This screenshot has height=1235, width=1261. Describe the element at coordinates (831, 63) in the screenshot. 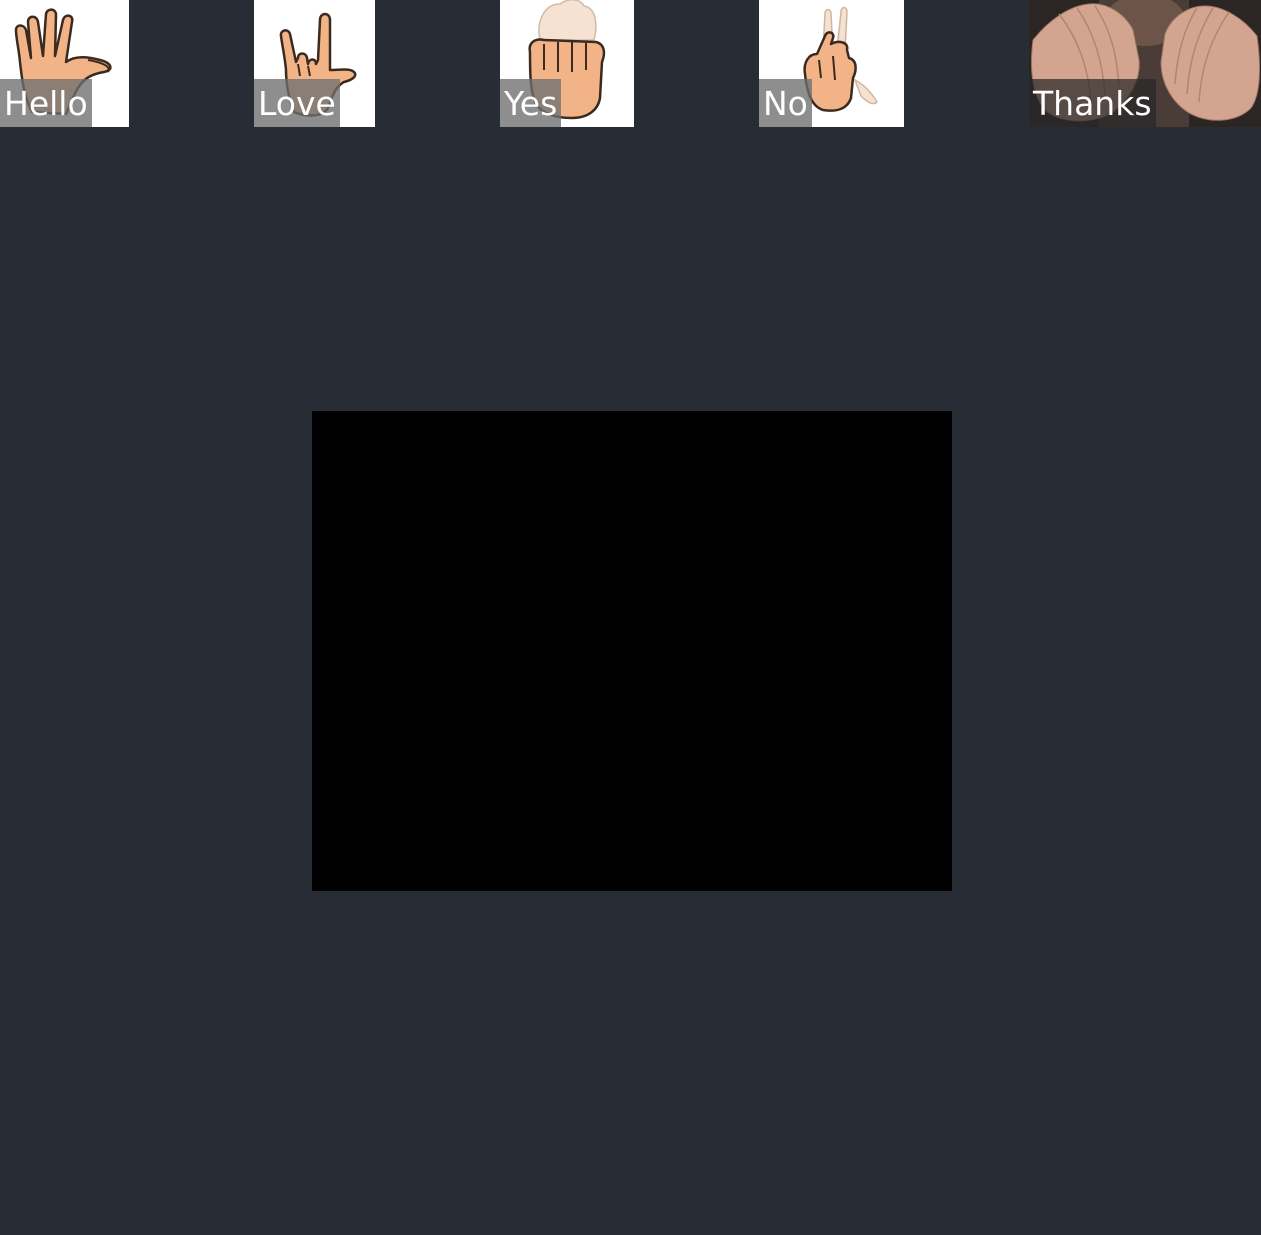

I see `sign-card-no: No` at that location.